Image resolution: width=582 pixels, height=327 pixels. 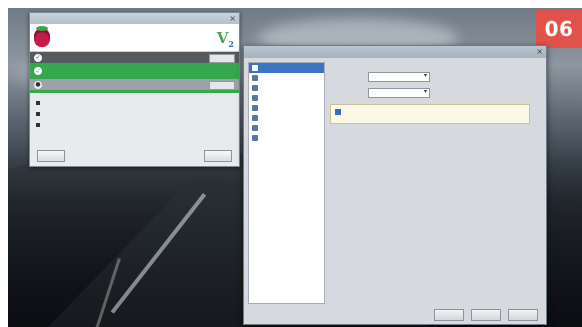 What do you see at coordinates (225, 39) in the screenshot?
I see `vpn-brand-logo: V2` at bounding box center [225, 39].